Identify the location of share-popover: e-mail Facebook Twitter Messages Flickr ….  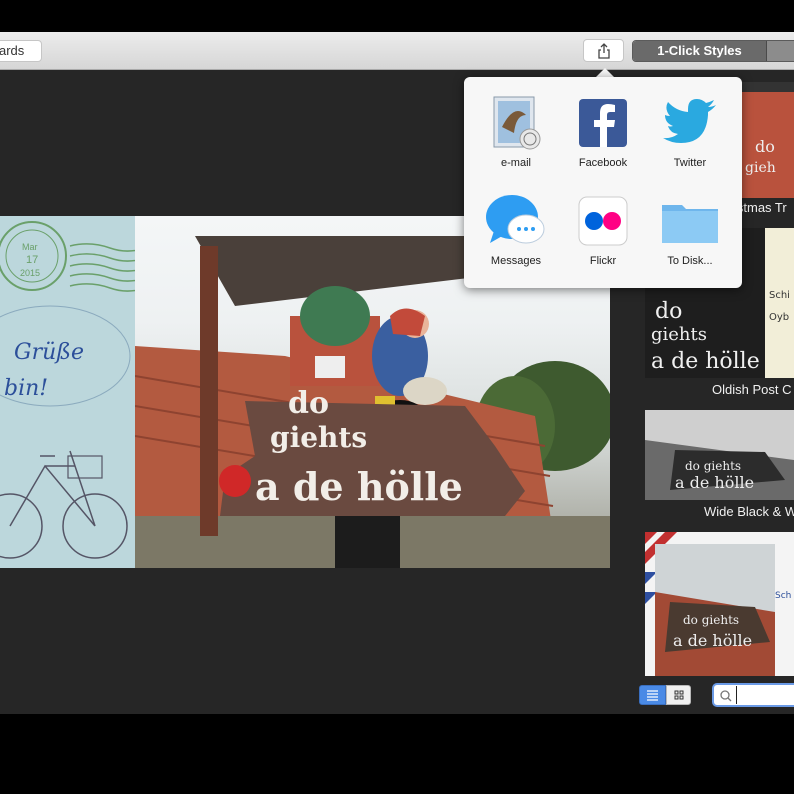
(603, 182).